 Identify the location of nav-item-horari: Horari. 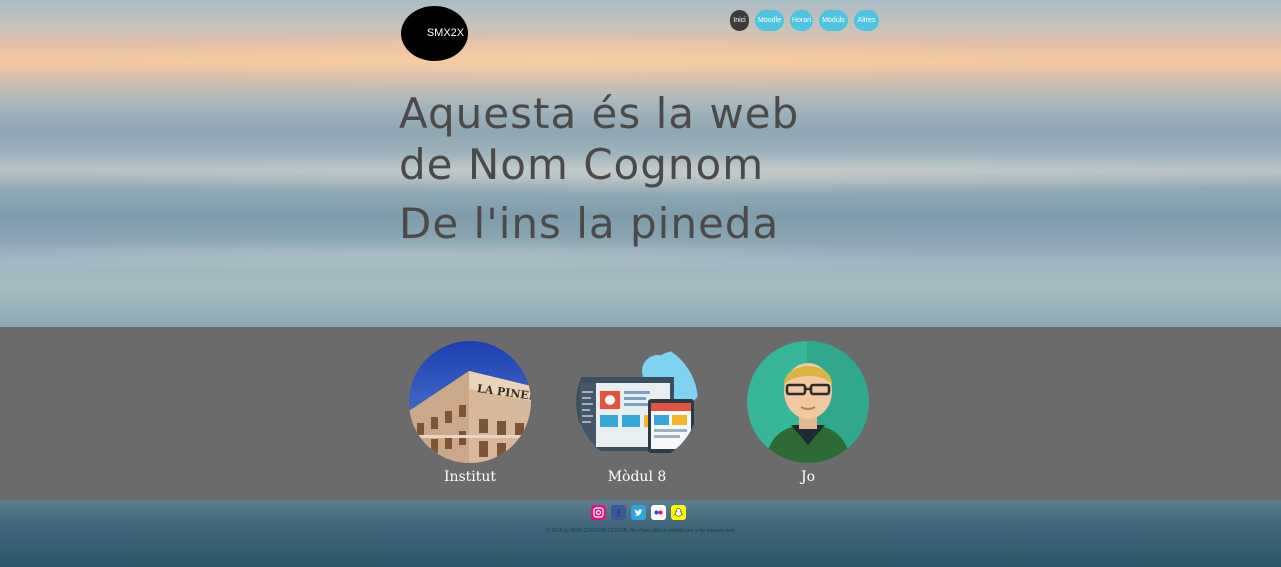
(801, 20).